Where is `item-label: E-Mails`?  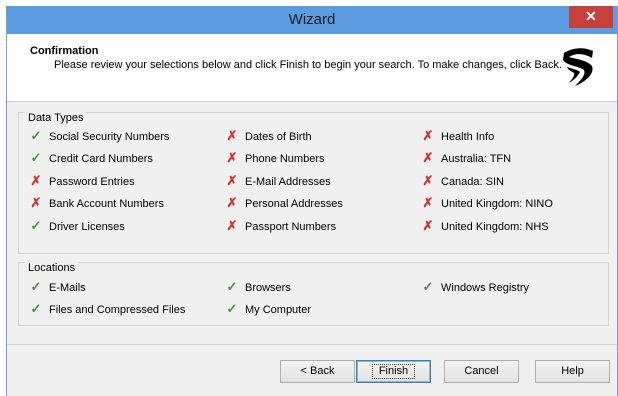
item-label: E-Mails is located at coordinates (67, 288).